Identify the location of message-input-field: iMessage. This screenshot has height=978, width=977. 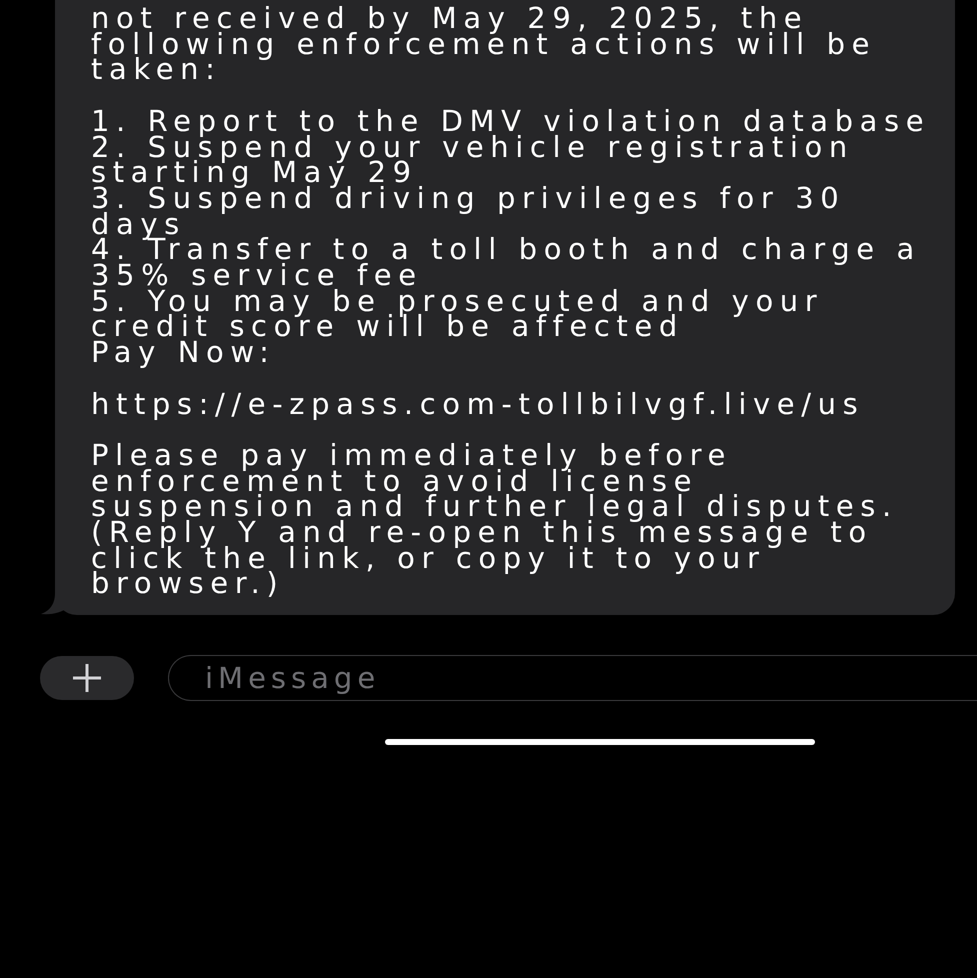
(573, 678).